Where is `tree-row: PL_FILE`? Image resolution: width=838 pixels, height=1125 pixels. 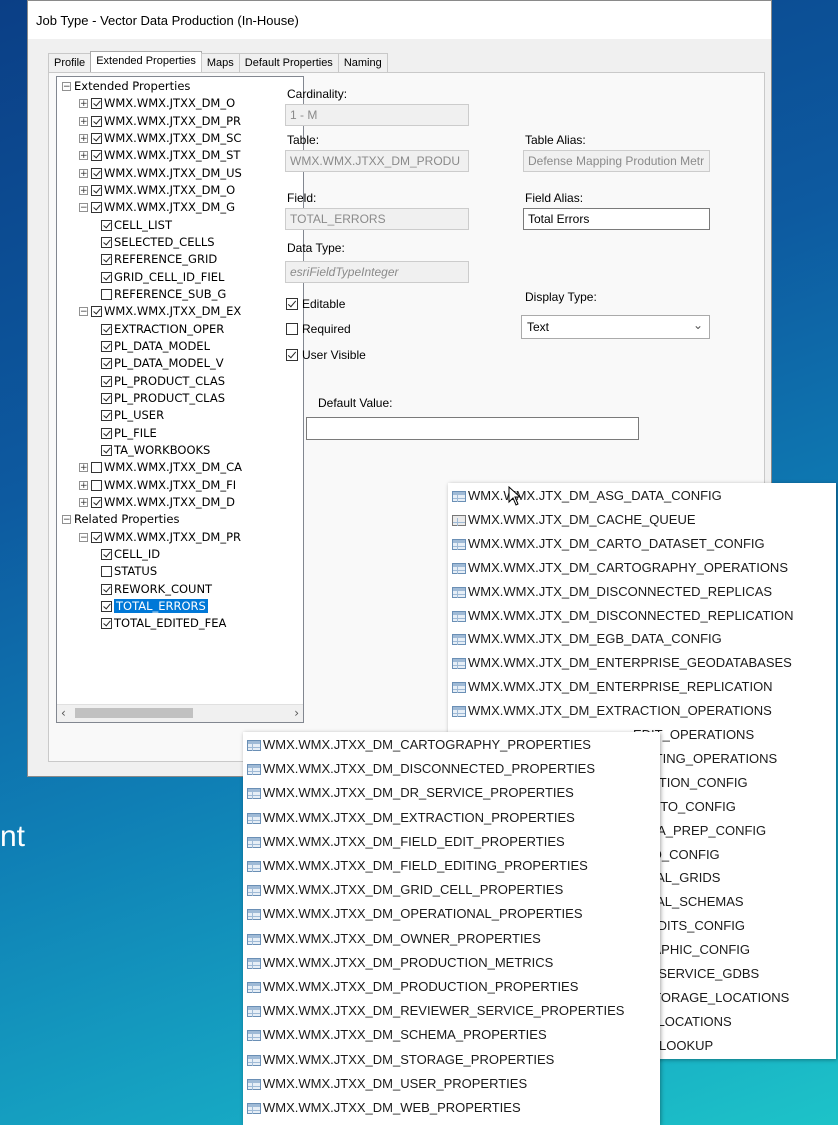 tree-row: PL_FILE is located at coordinates (129, 433).